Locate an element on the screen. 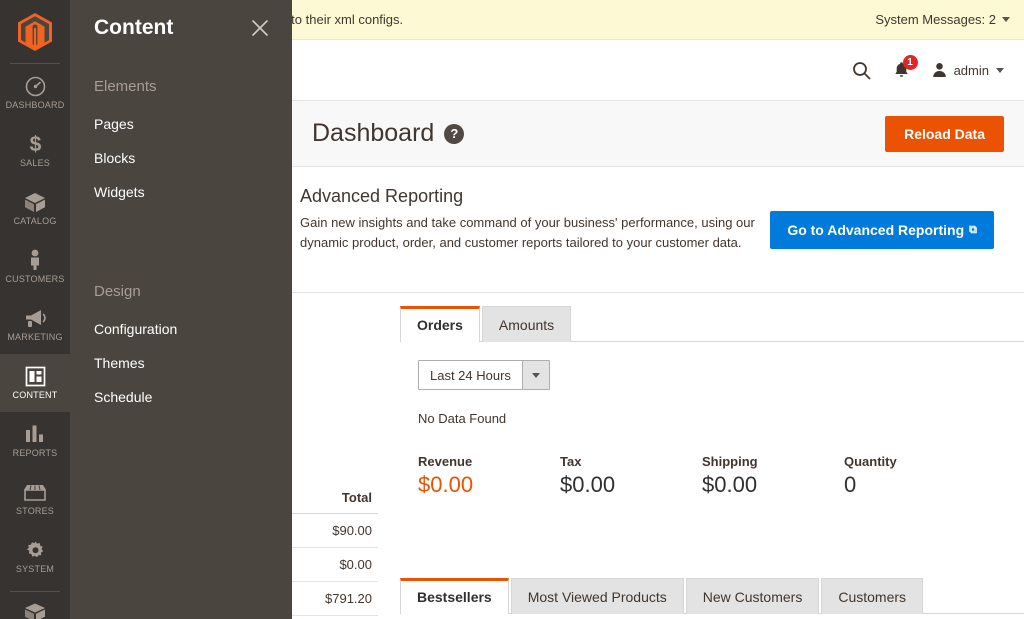  stat-label: Shipping is located at coordinates (730, 461).